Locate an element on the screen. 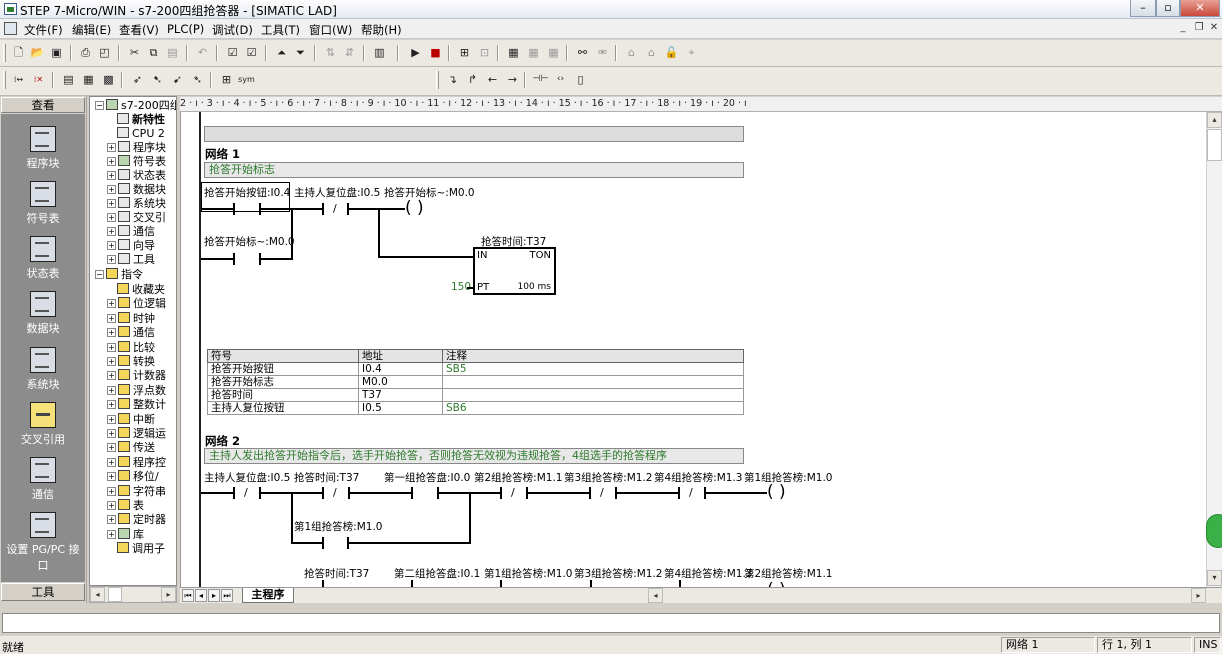 This screenshot has height=654, width=1222. last-tab-button: ⏭ is located at coordinates (227, 595).